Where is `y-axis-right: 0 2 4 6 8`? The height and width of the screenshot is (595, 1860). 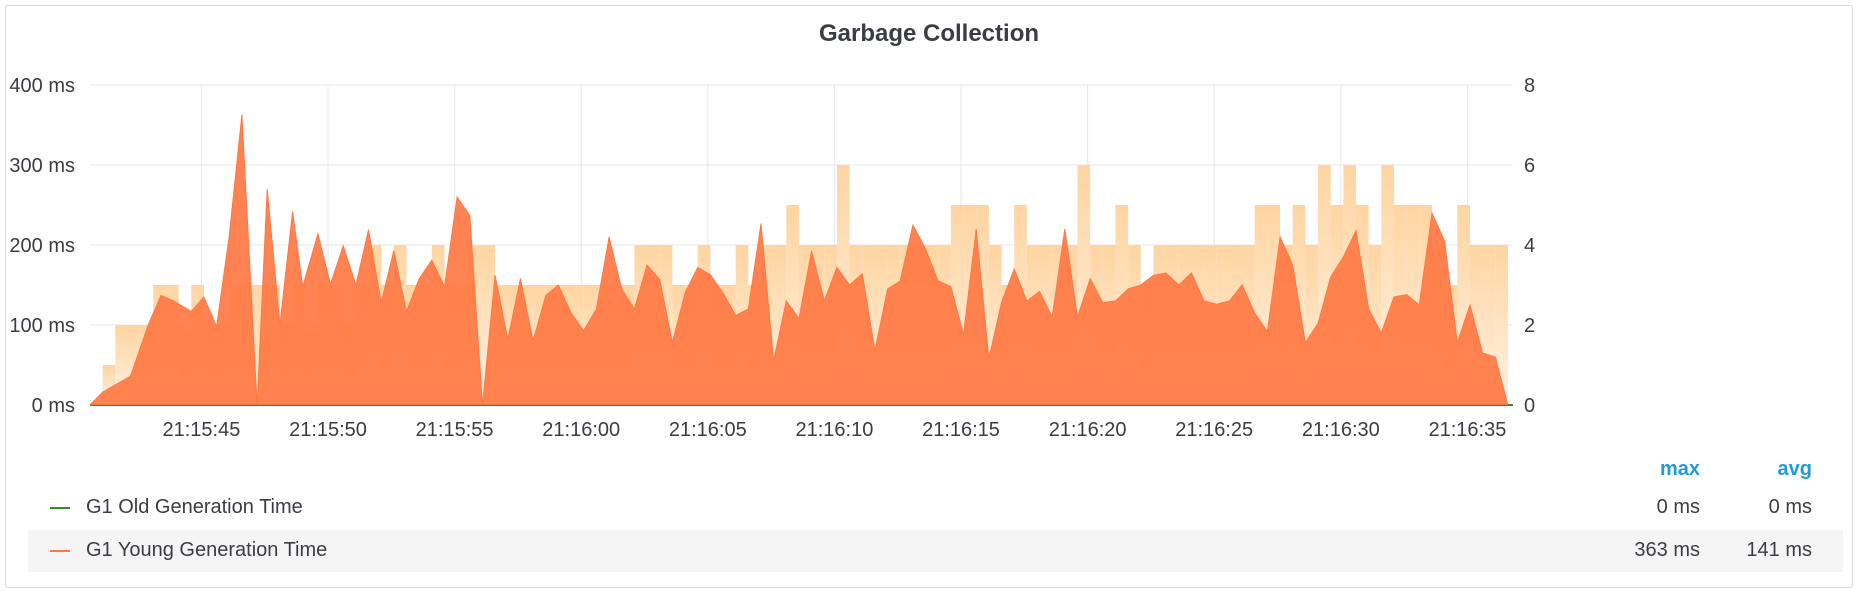
y-axis-right: 0 2 4 6 8 is located at coordinates (1529, 246).